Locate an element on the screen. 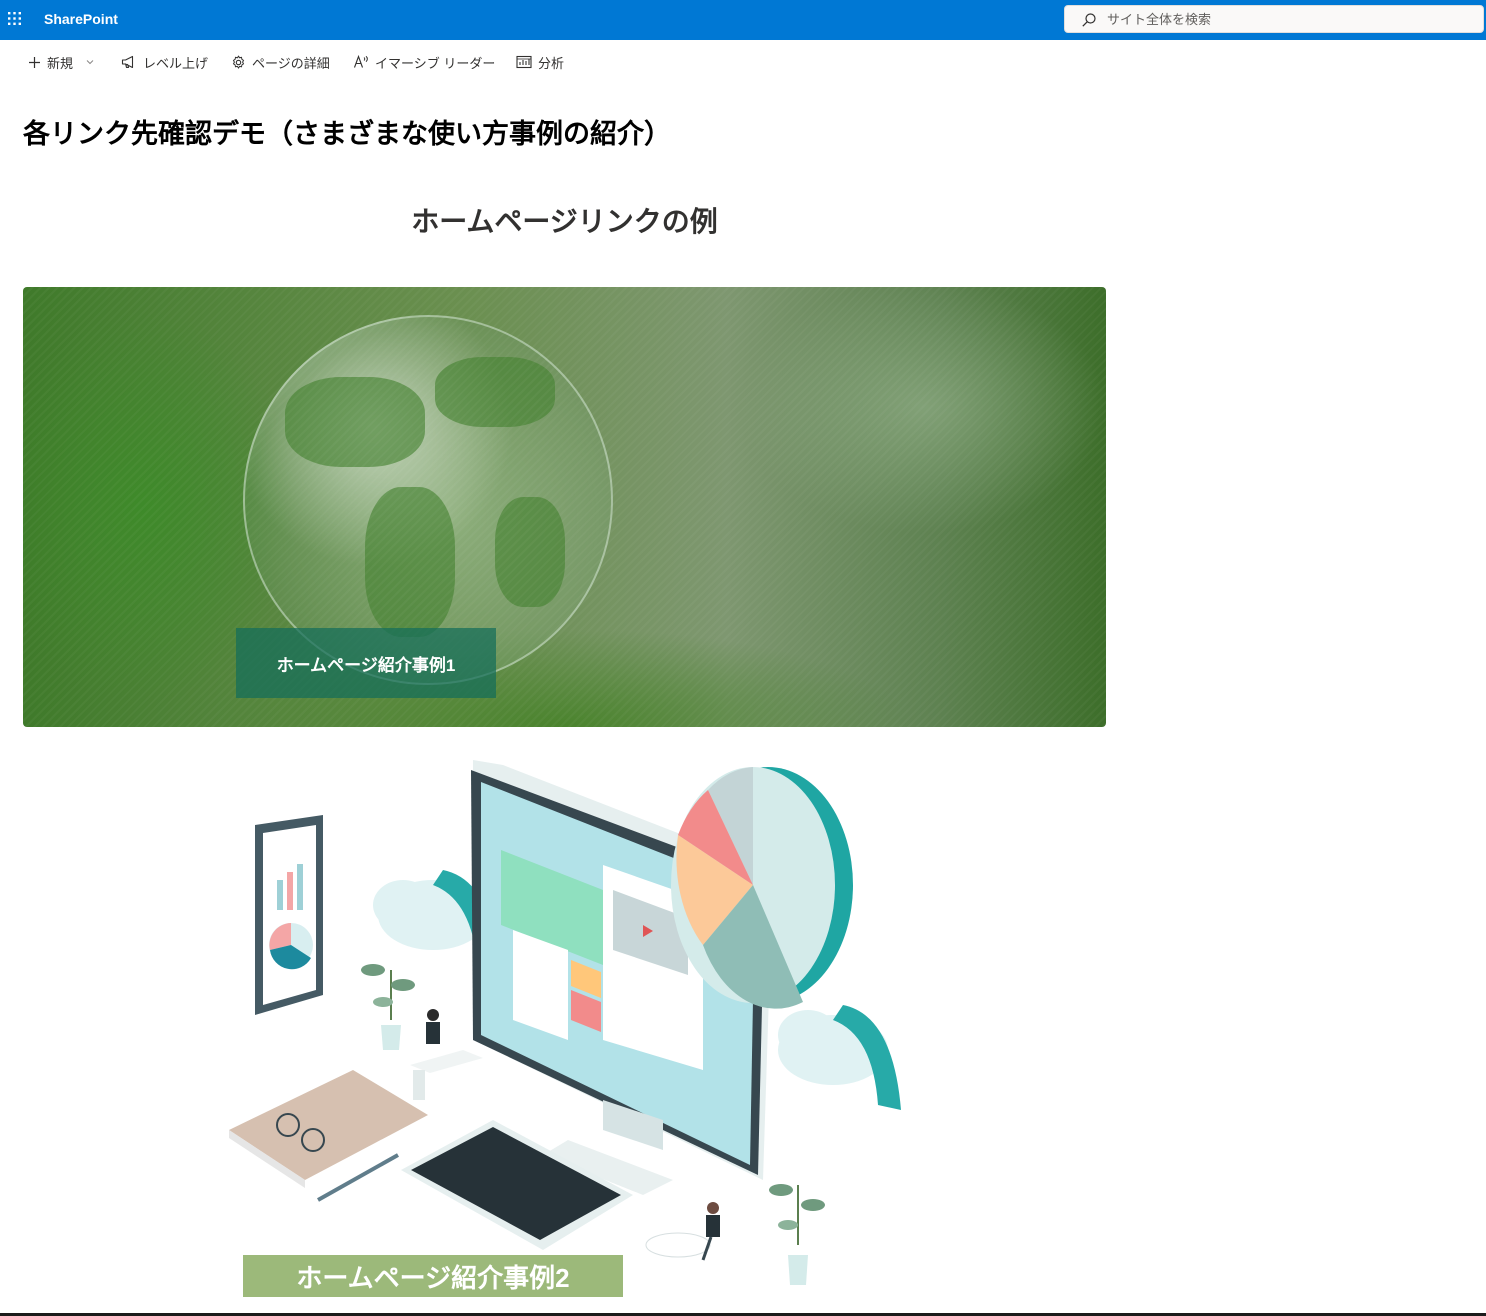 The height and width of the screenshot is (1316, 1486). suite-bar: SharePoint is located at coordinates (743, 20).